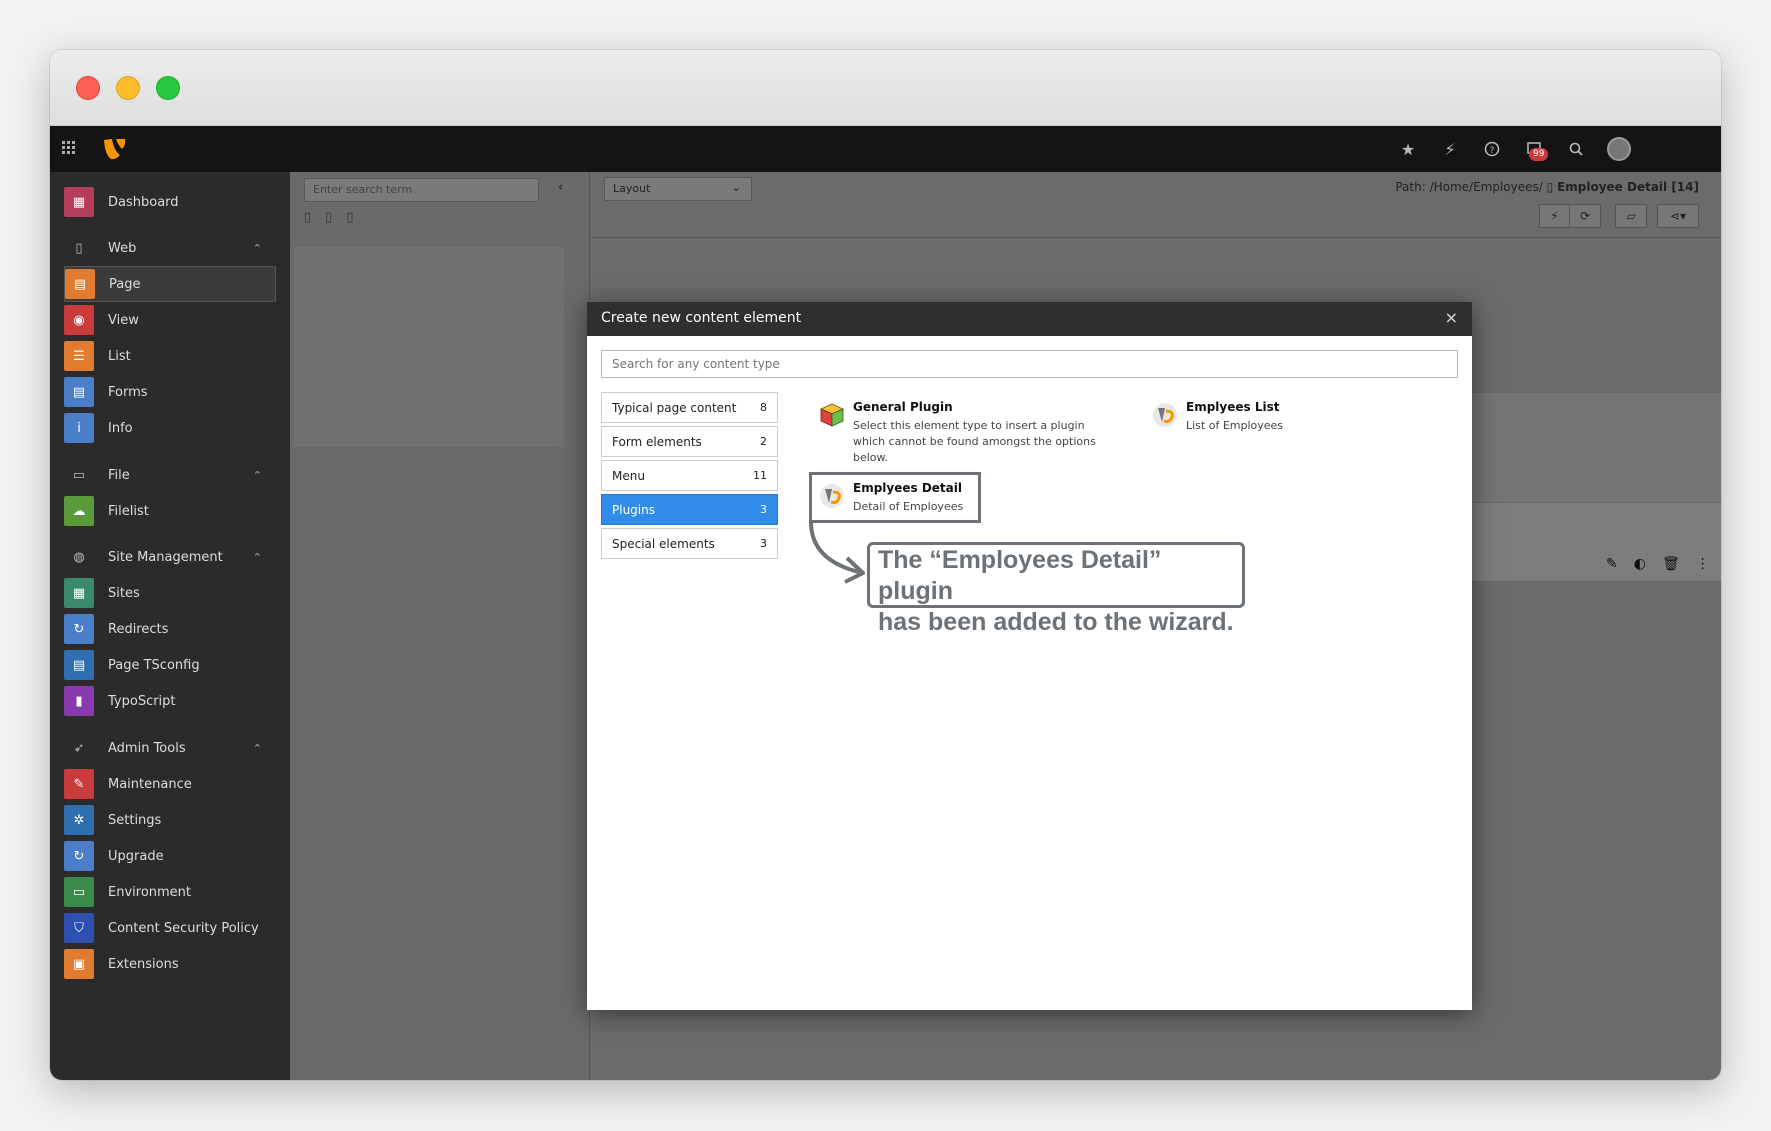  What do you see at coordinates (170, 748) in the screenshot?
I see `sidebar-item-admin-tools: ➶ Admin Tools ⌃` at bounding box center [170, 748].